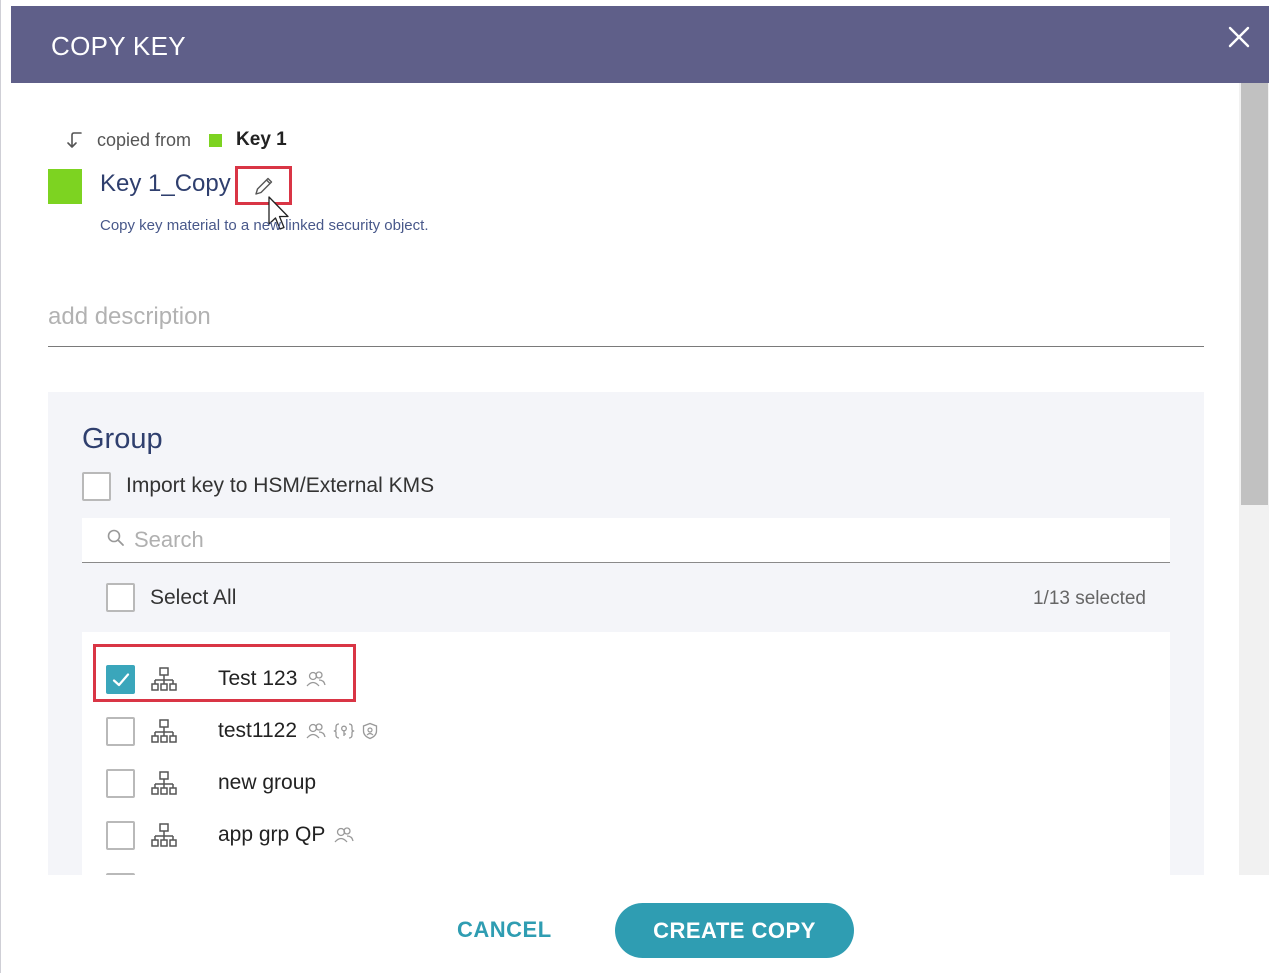 This screenshot has height=973, width=1269. Describe the element at coordinates (216, 140) in the screenshot. I see `source-color-swatch` at that location.